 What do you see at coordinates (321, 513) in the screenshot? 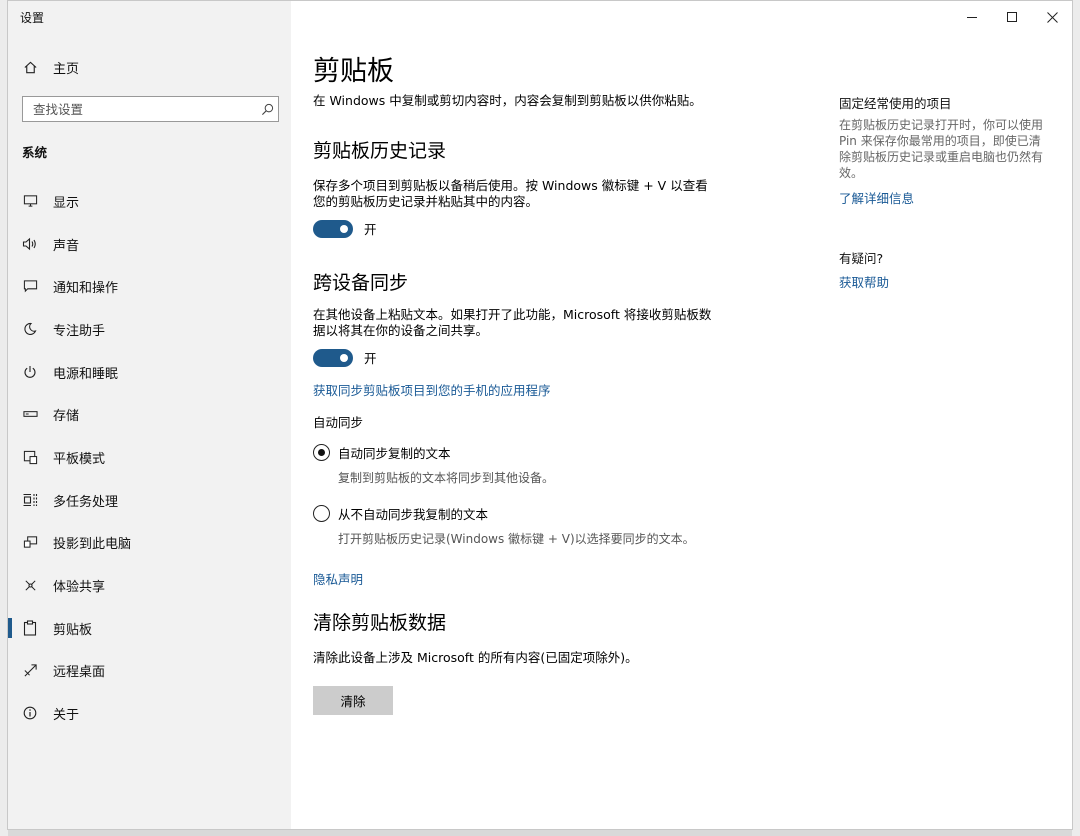
I see `radio-button-unselected` at bounding box center [321, 513].